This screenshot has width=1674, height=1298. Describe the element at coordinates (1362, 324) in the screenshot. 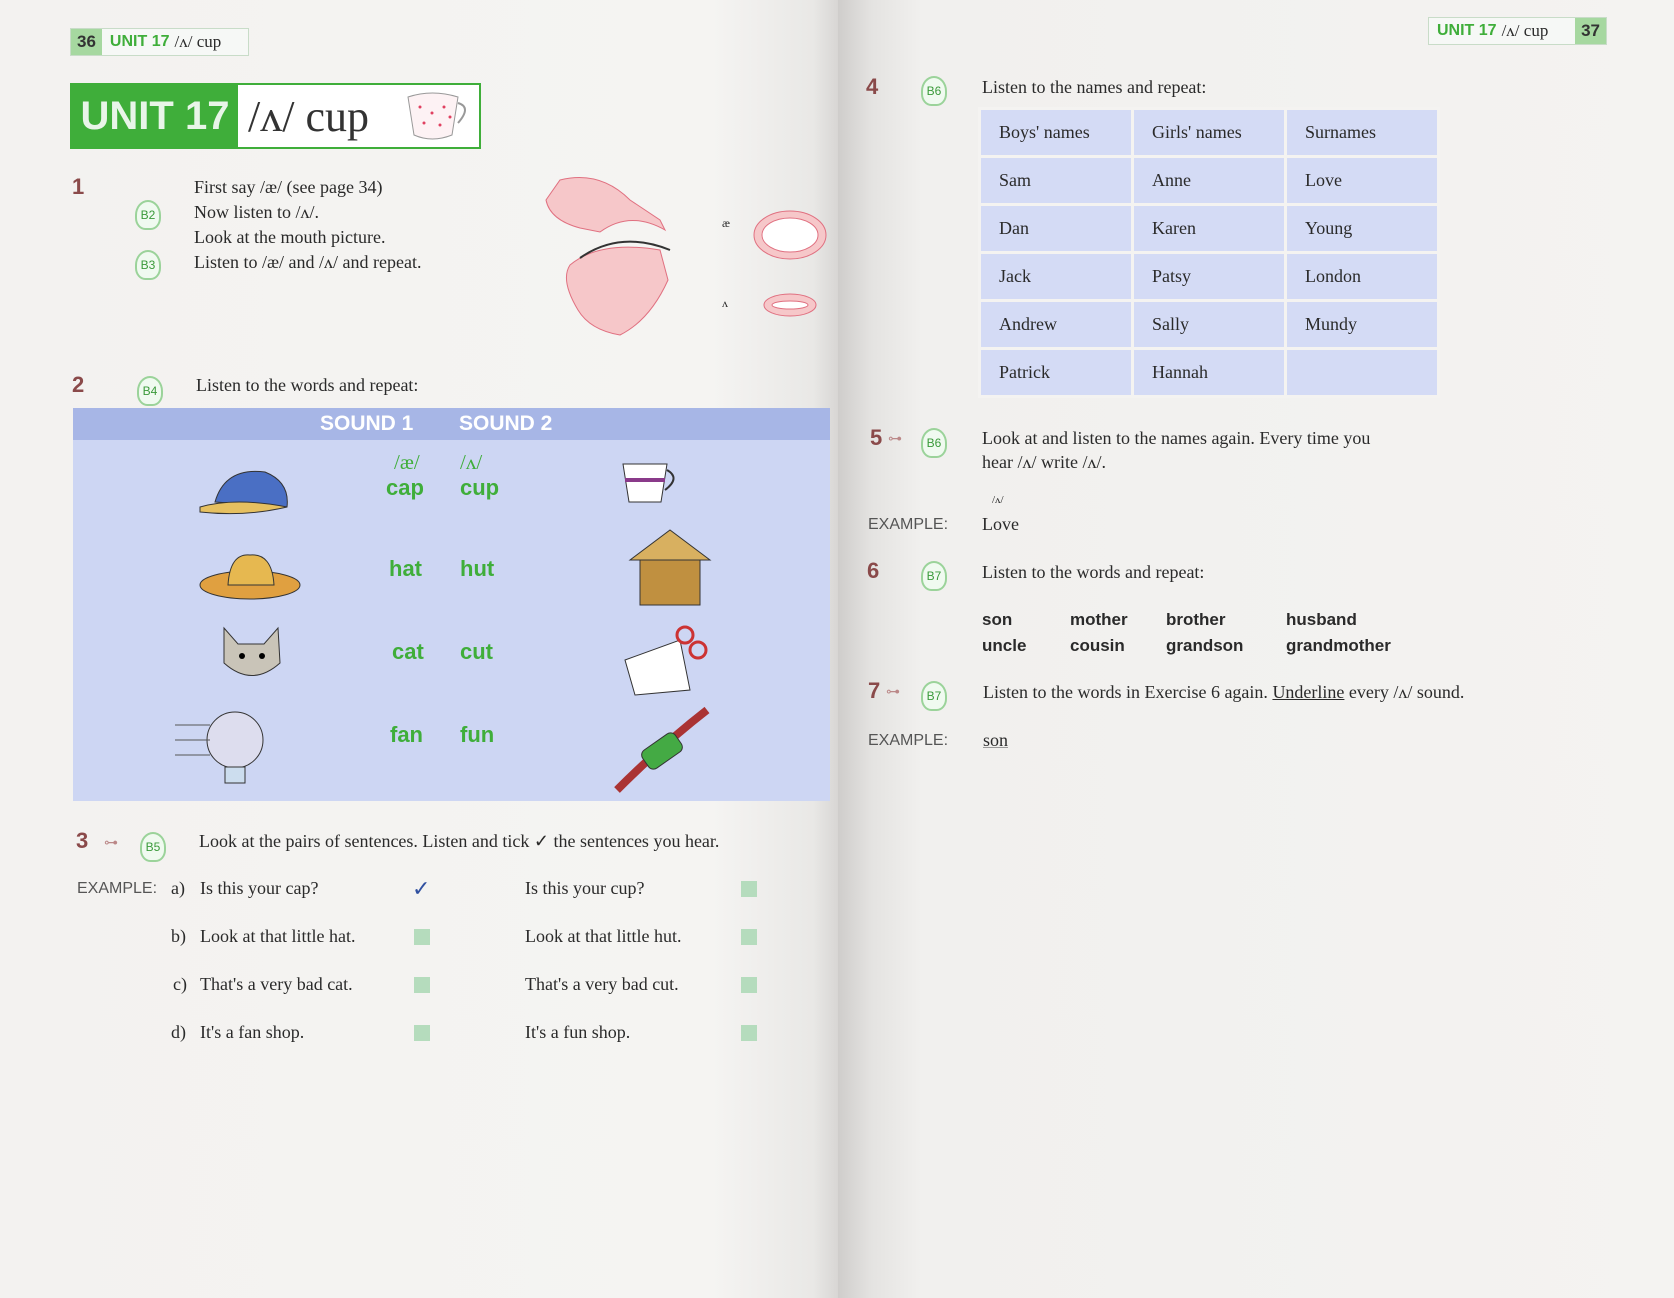

I see `table-cell: Mundy` at that location.